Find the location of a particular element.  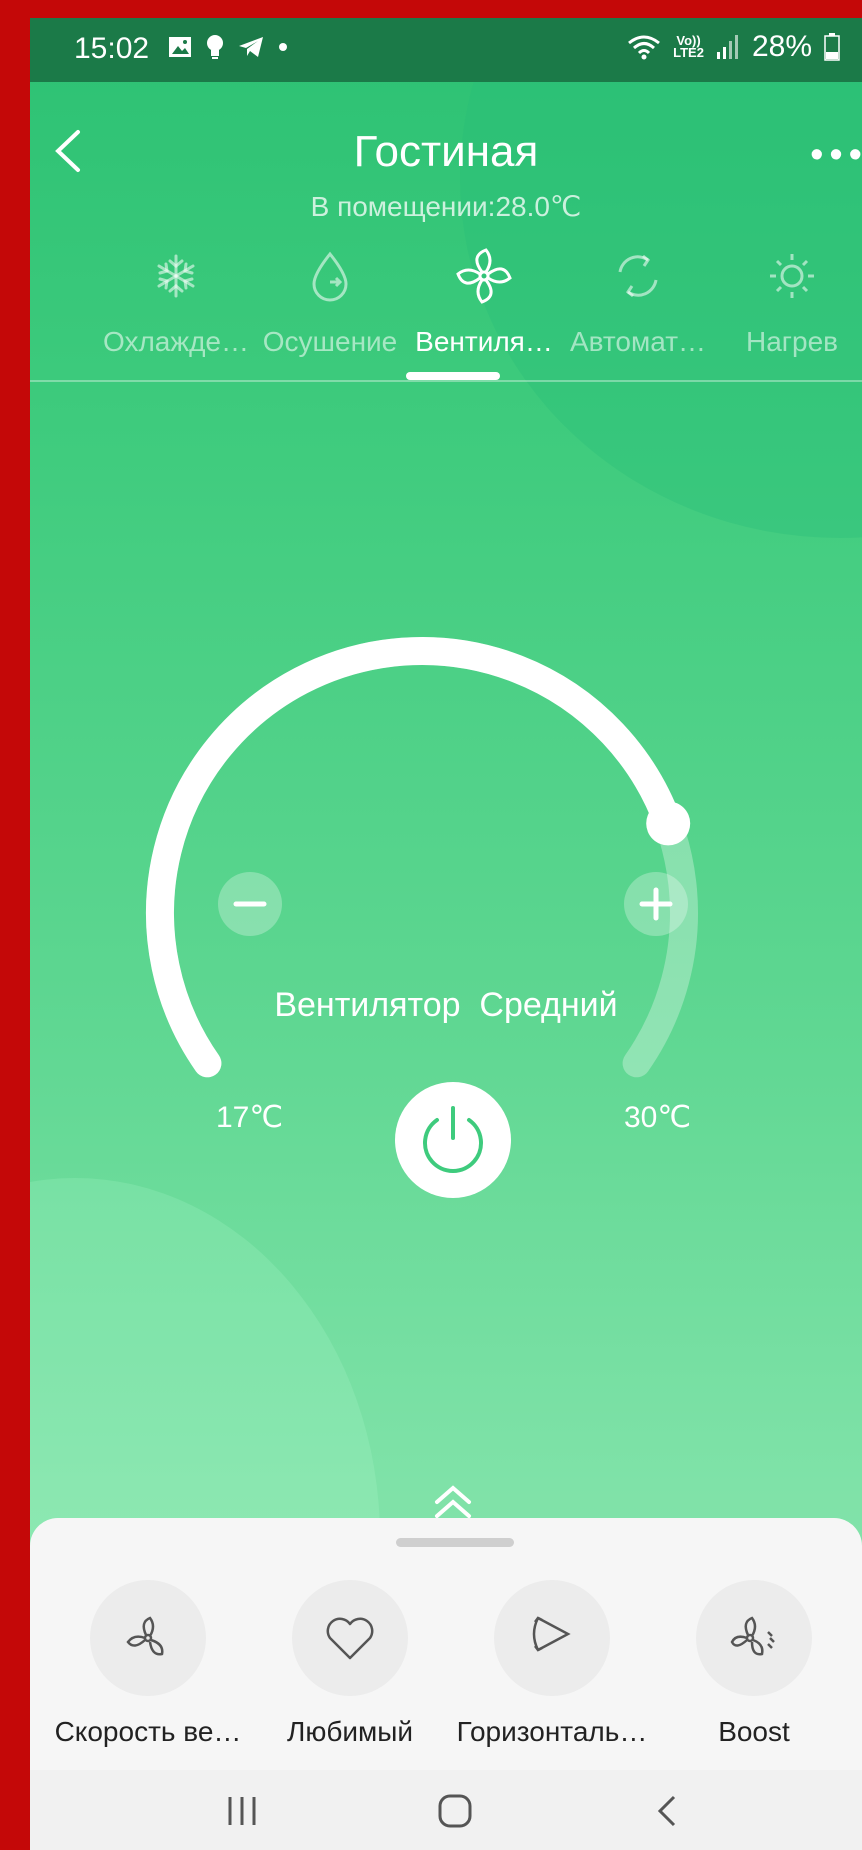

status-bar: 15:02 Vo)) LTE2 28% is located at coordinates (446, 50).